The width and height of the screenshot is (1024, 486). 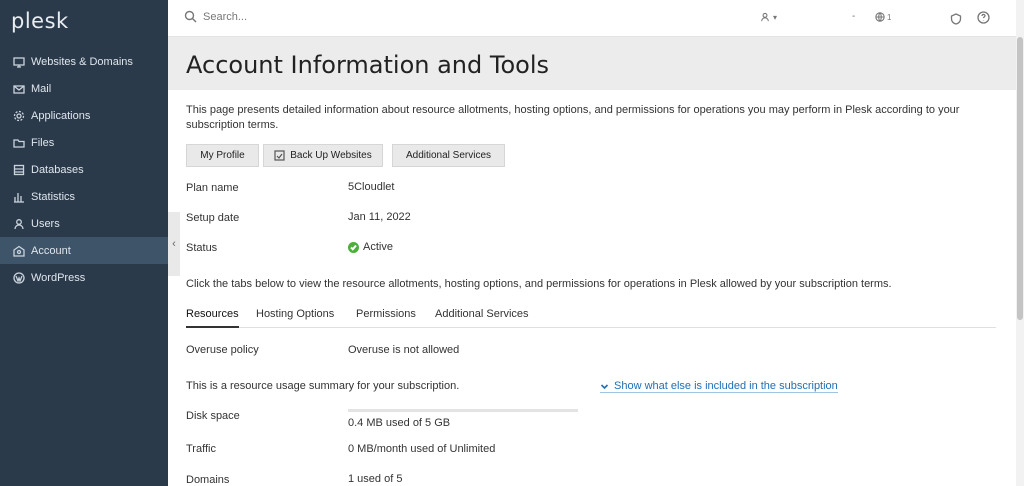 I want to click on shield-icon, so click(x=956, y=19).